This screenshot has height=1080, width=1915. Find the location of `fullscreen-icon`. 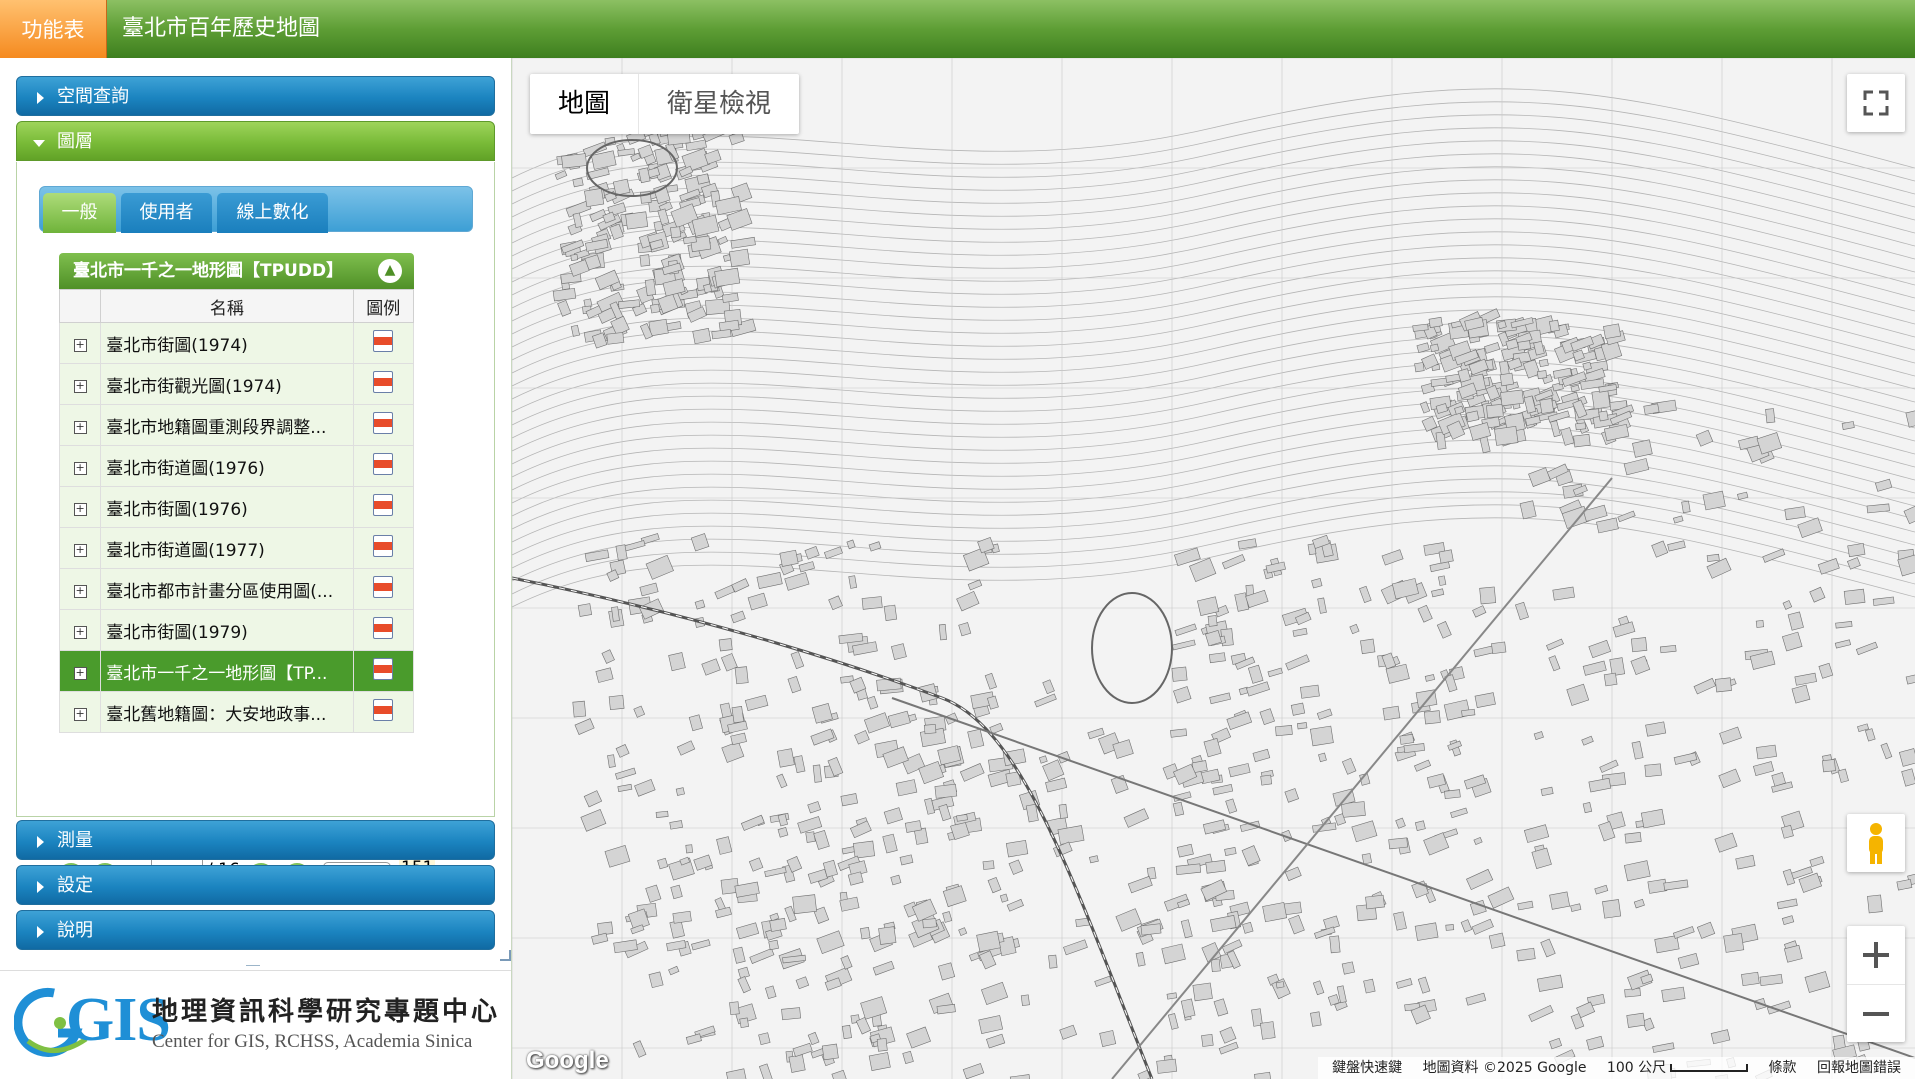

fullscreen-icon is located at coordinates (1876, 103).